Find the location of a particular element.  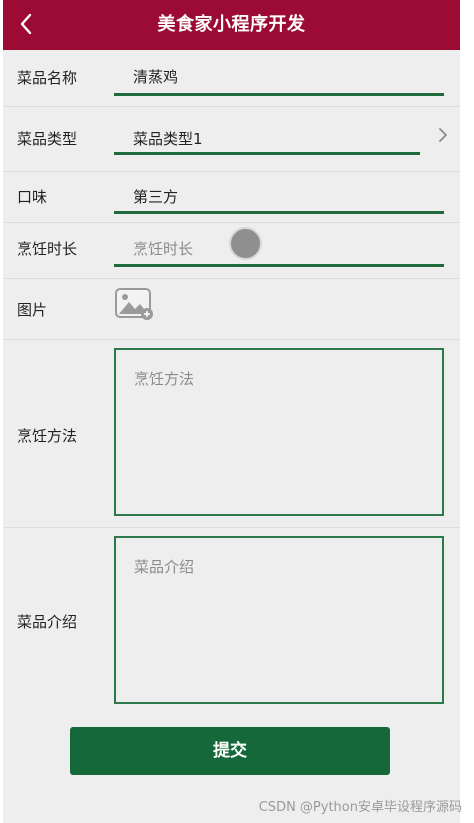

intro-label: 菜品介绍 is located at coordinates (47, 622).